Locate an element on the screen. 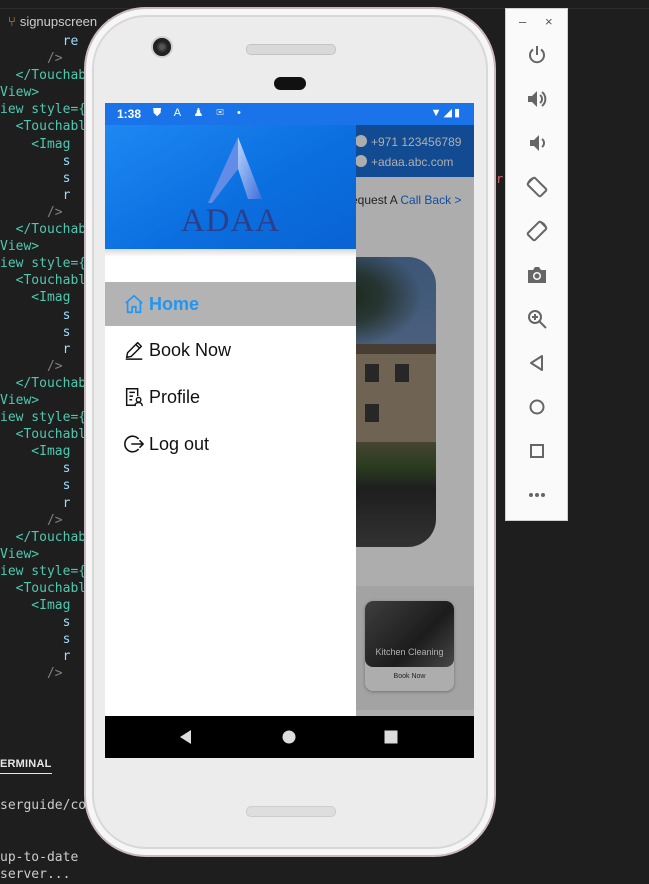  bottom-speaker is located at coordinates (291, 811).